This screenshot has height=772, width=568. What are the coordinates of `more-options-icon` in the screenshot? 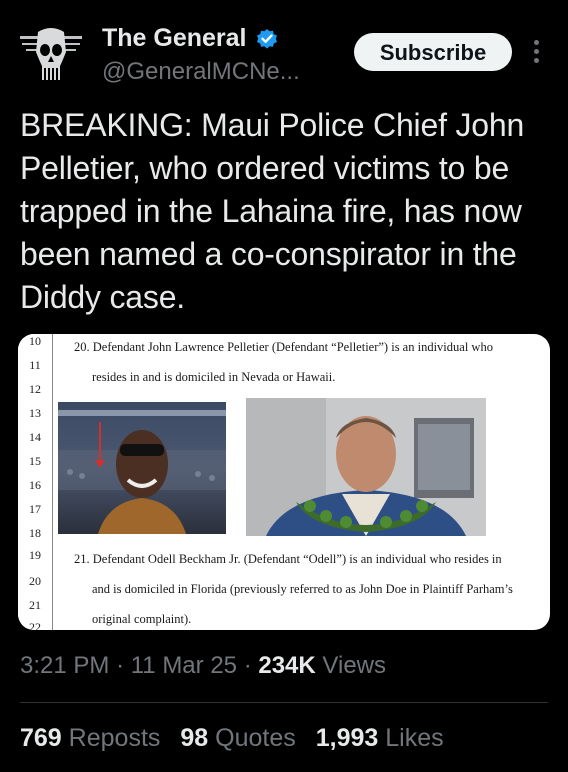 It's located at (536, 54).